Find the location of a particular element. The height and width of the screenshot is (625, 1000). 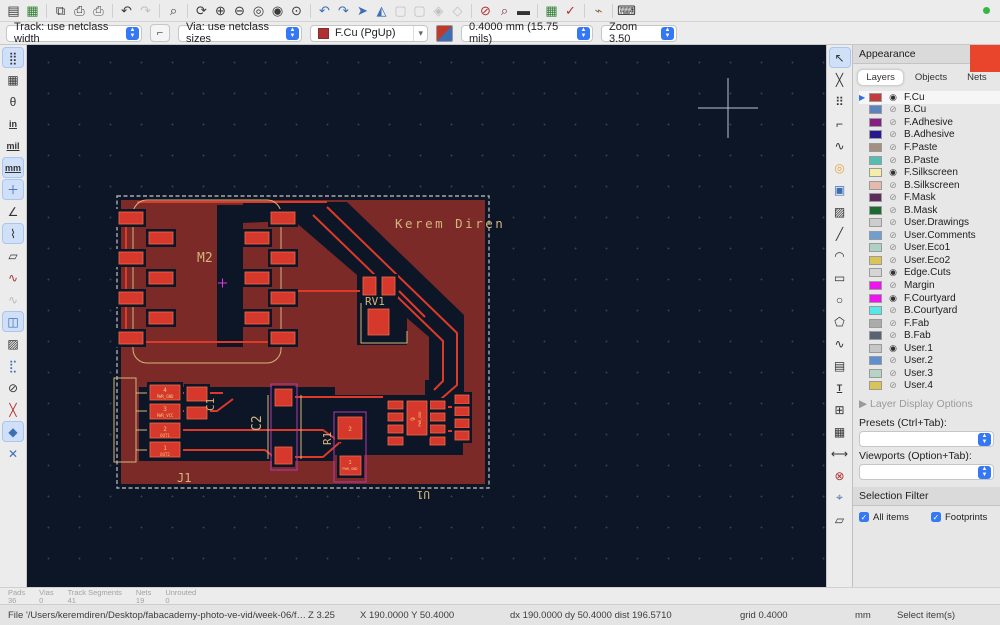

layer-row-user-eco2: ⊘ User.Eco2 is located at coordinates (929, 260).